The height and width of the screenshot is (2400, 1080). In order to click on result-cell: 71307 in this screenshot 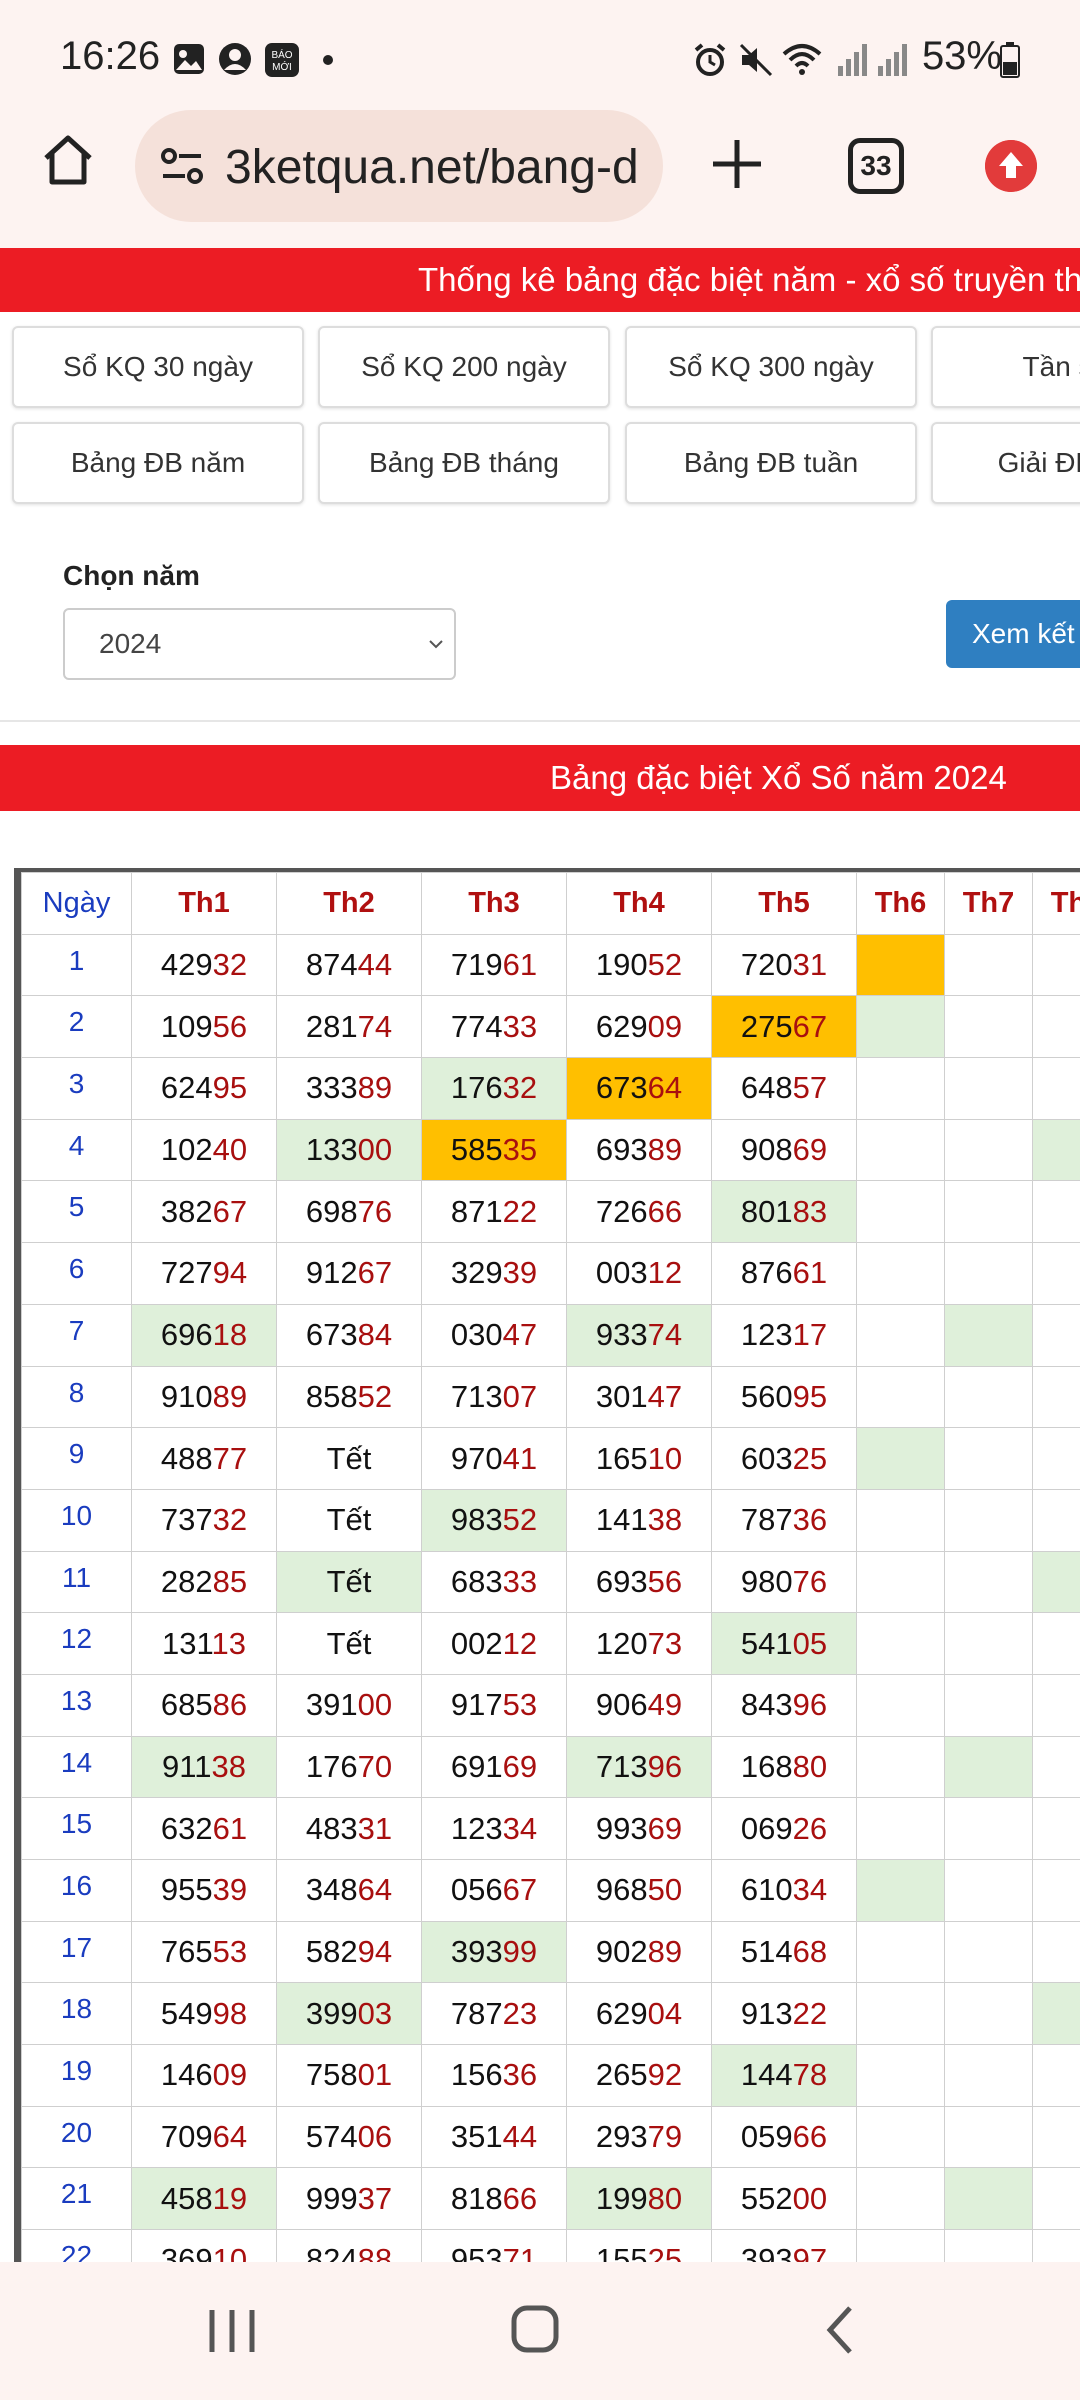, I will do `click(494, 1397)`.